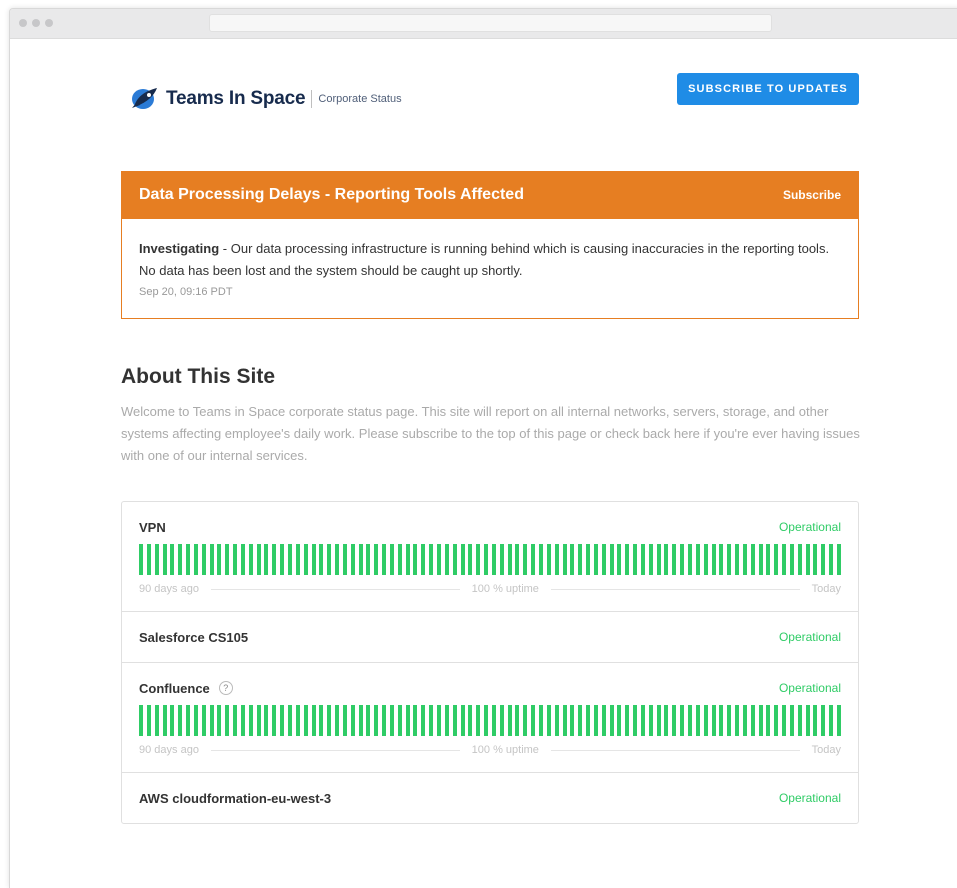  What do you see at coordinates (490, 23) in the screenshot?
I see `address-bar` at bounding box center [490, 23].